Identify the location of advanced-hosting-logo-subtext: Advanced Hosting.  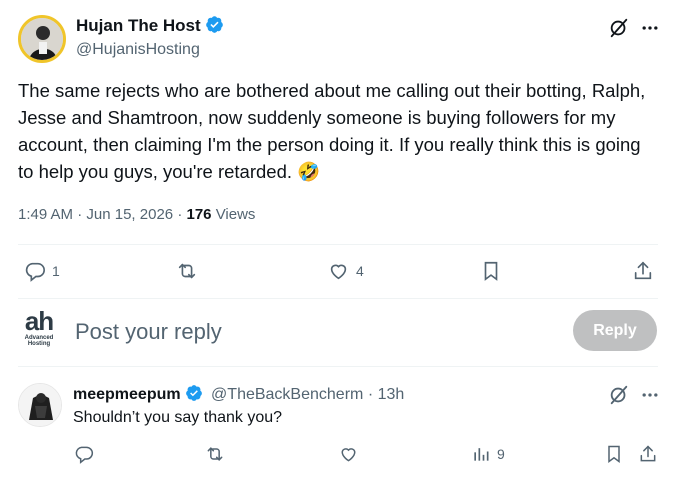
(39, 341).